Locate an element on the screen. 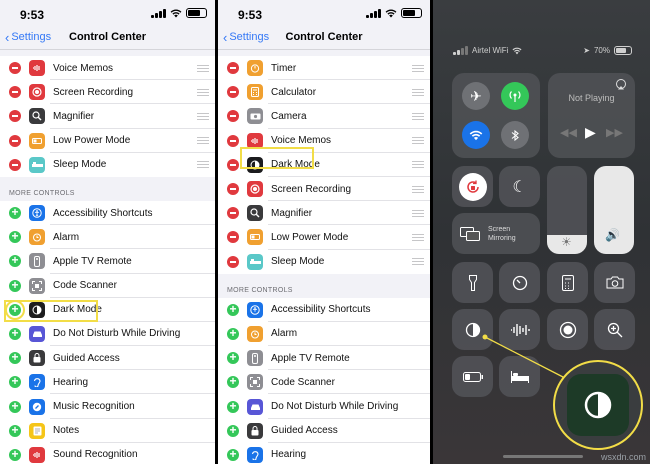  camera-icon is located at coordinates (255, 116).